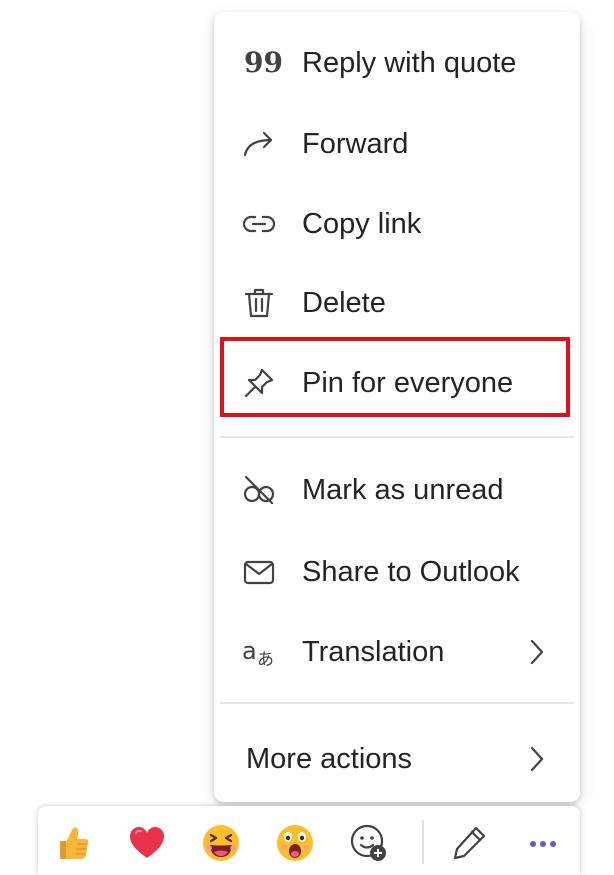  I want to click on menu-item-label: More actions, so click(329, 758).